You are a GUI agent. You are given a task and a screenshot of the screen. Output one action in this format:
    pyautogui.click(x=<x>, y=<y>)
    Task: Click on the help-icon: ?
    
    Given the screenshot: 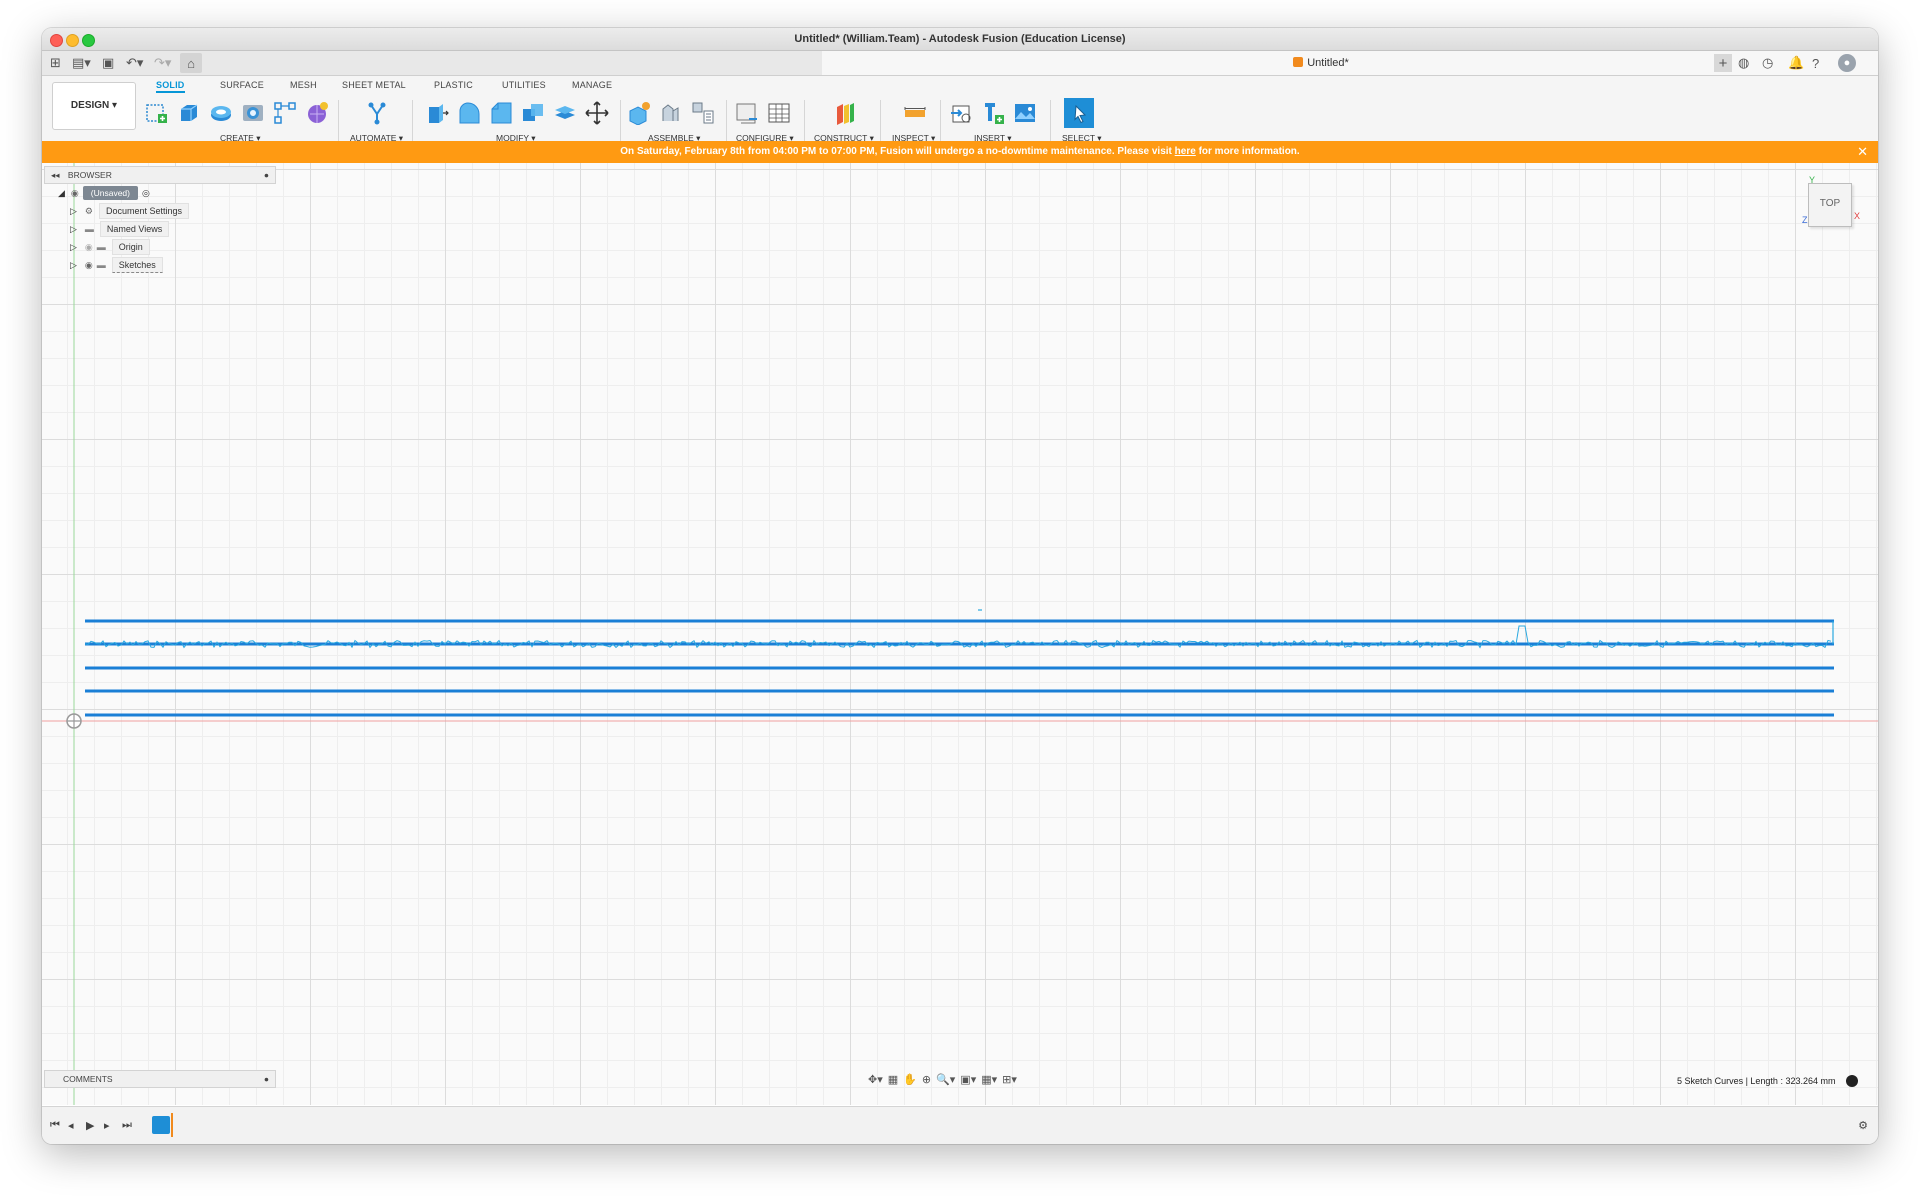 What is the action you would take?
    pyautogui.click(x=1815, y=63)
    